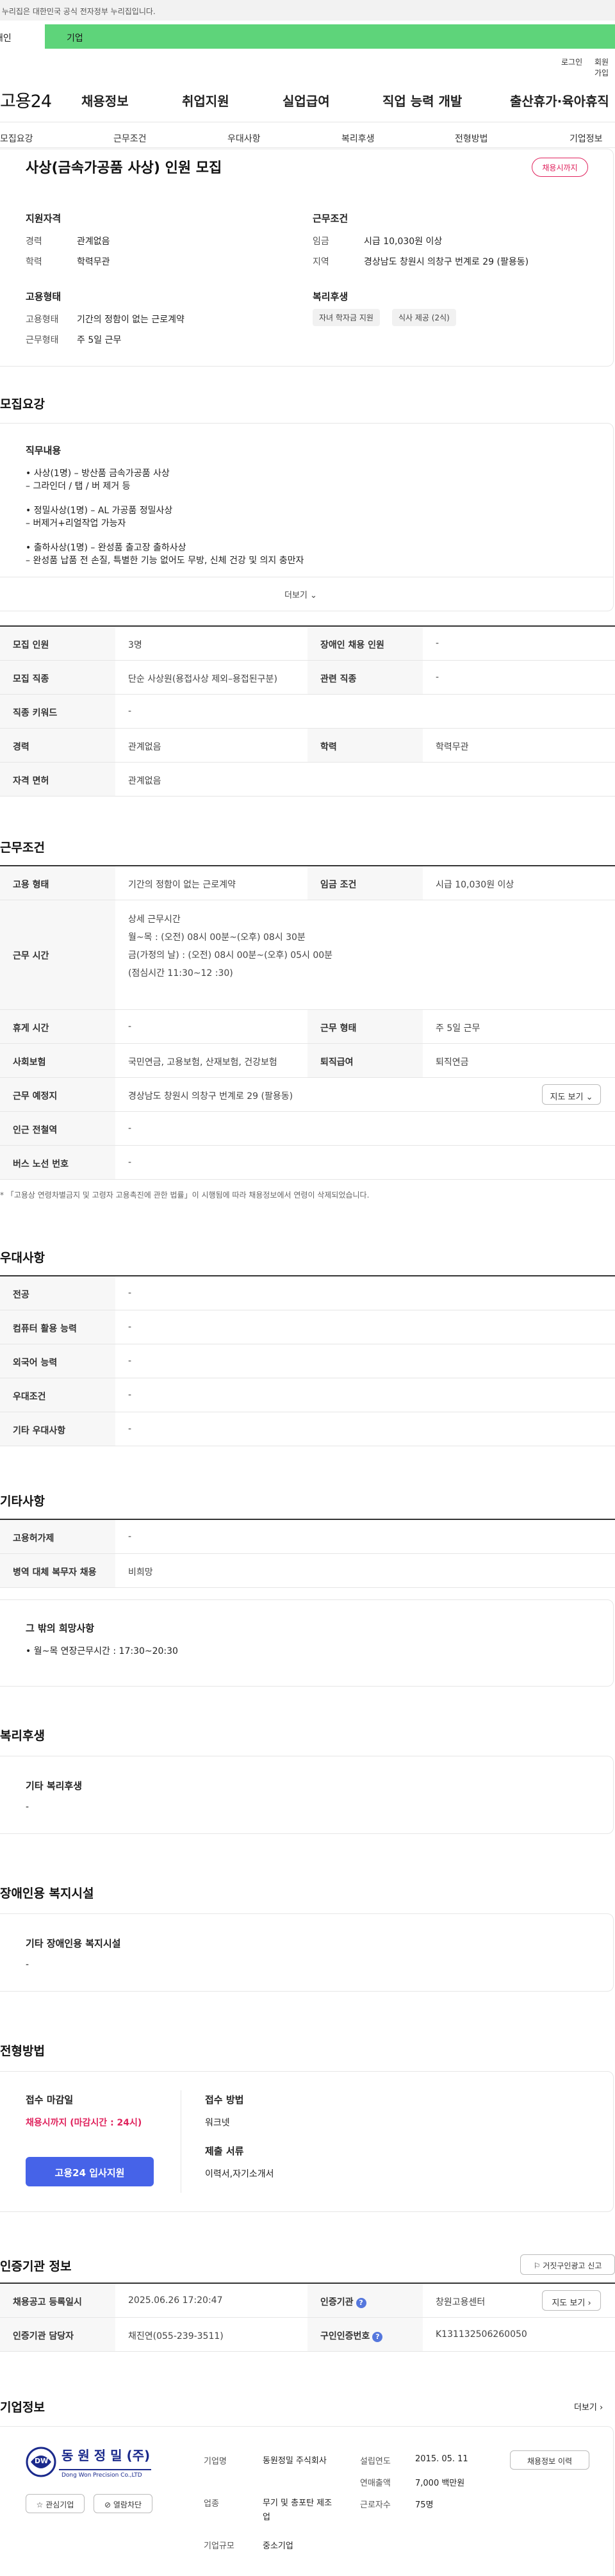  I want to click on block-icon: ⊘, so click(107, 2504).